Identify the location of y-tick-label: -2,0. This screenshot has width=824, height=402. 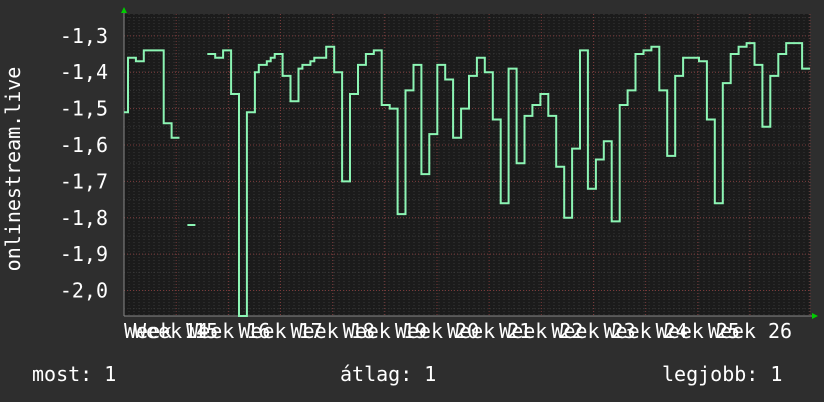
(84, 291).